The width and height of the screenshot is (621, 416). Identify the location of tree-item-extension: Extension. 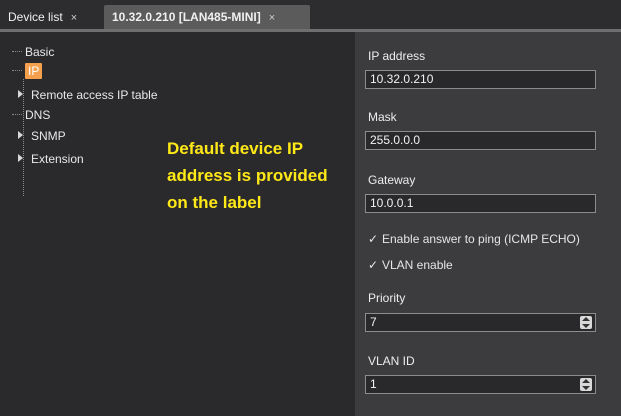
(51, 158).